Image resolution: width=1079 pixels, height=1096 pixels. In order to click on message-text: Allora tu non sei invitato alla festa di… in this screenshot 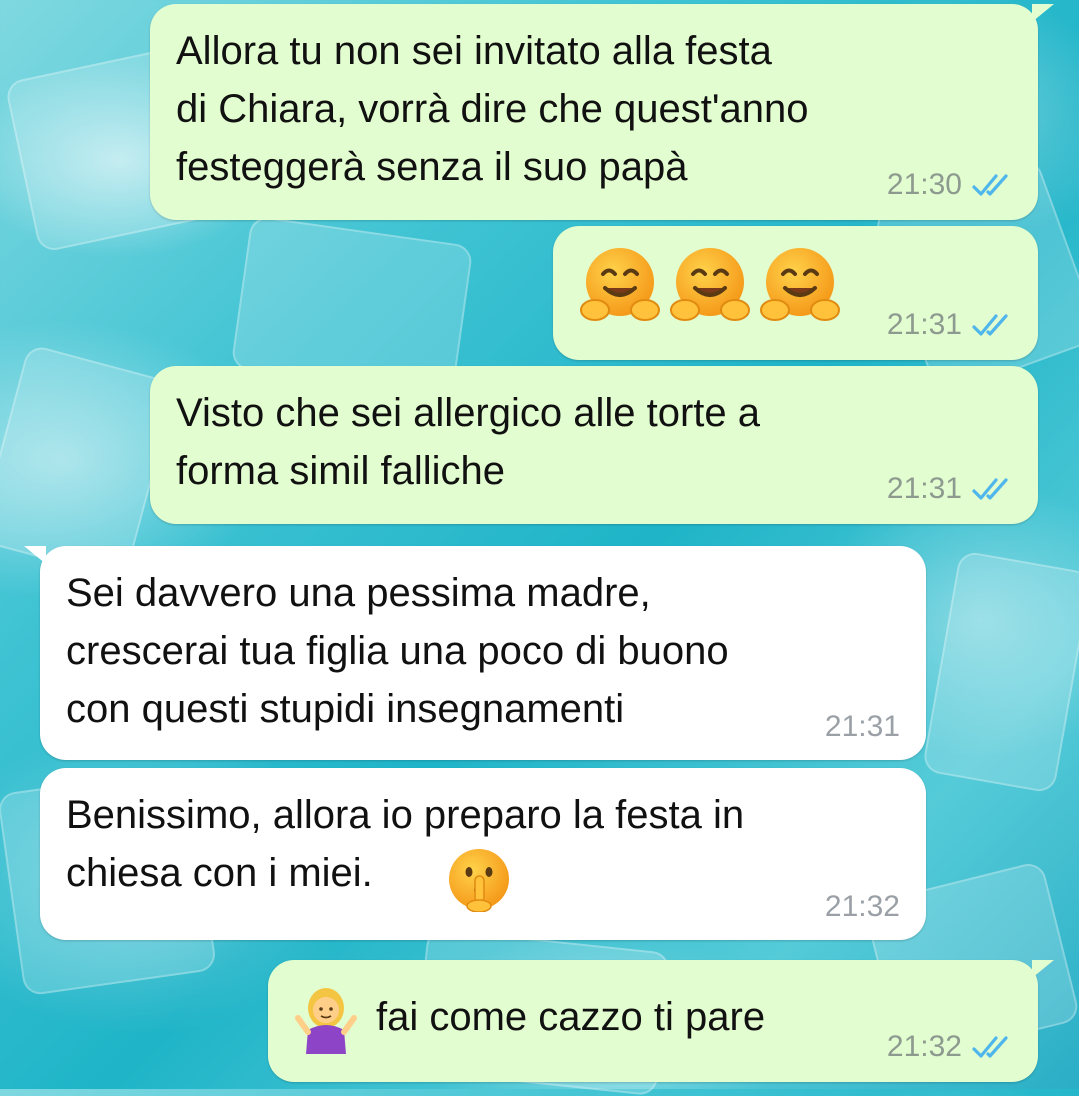, I will do `click(492, 109)`.